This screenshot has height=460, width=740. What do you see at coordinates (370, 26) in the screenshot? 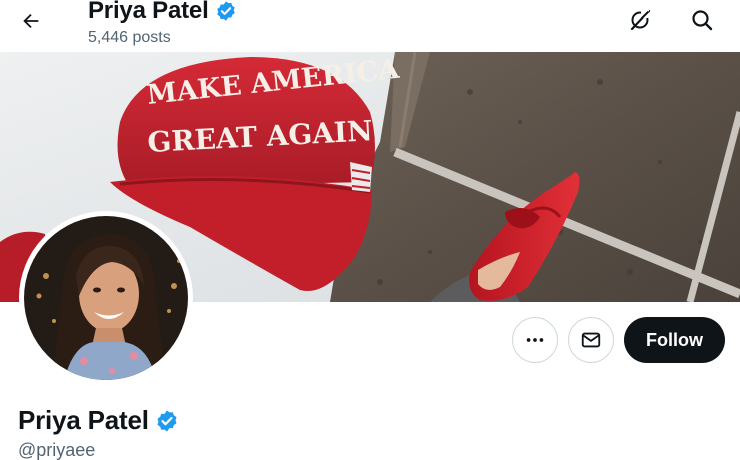
I see `top-bar: Priya Patel 5,446 posts` at bounding box center [370, 26].